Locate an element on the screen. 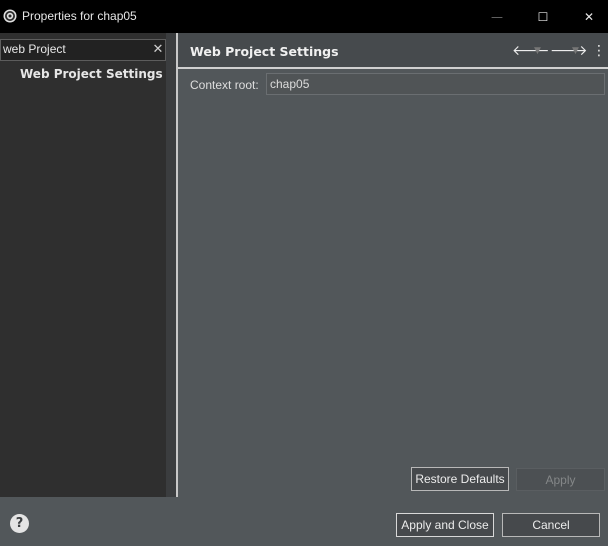 This screenshot has height=546, width=608. maximize-icon: ☐ is located at coordinates (543, 16).